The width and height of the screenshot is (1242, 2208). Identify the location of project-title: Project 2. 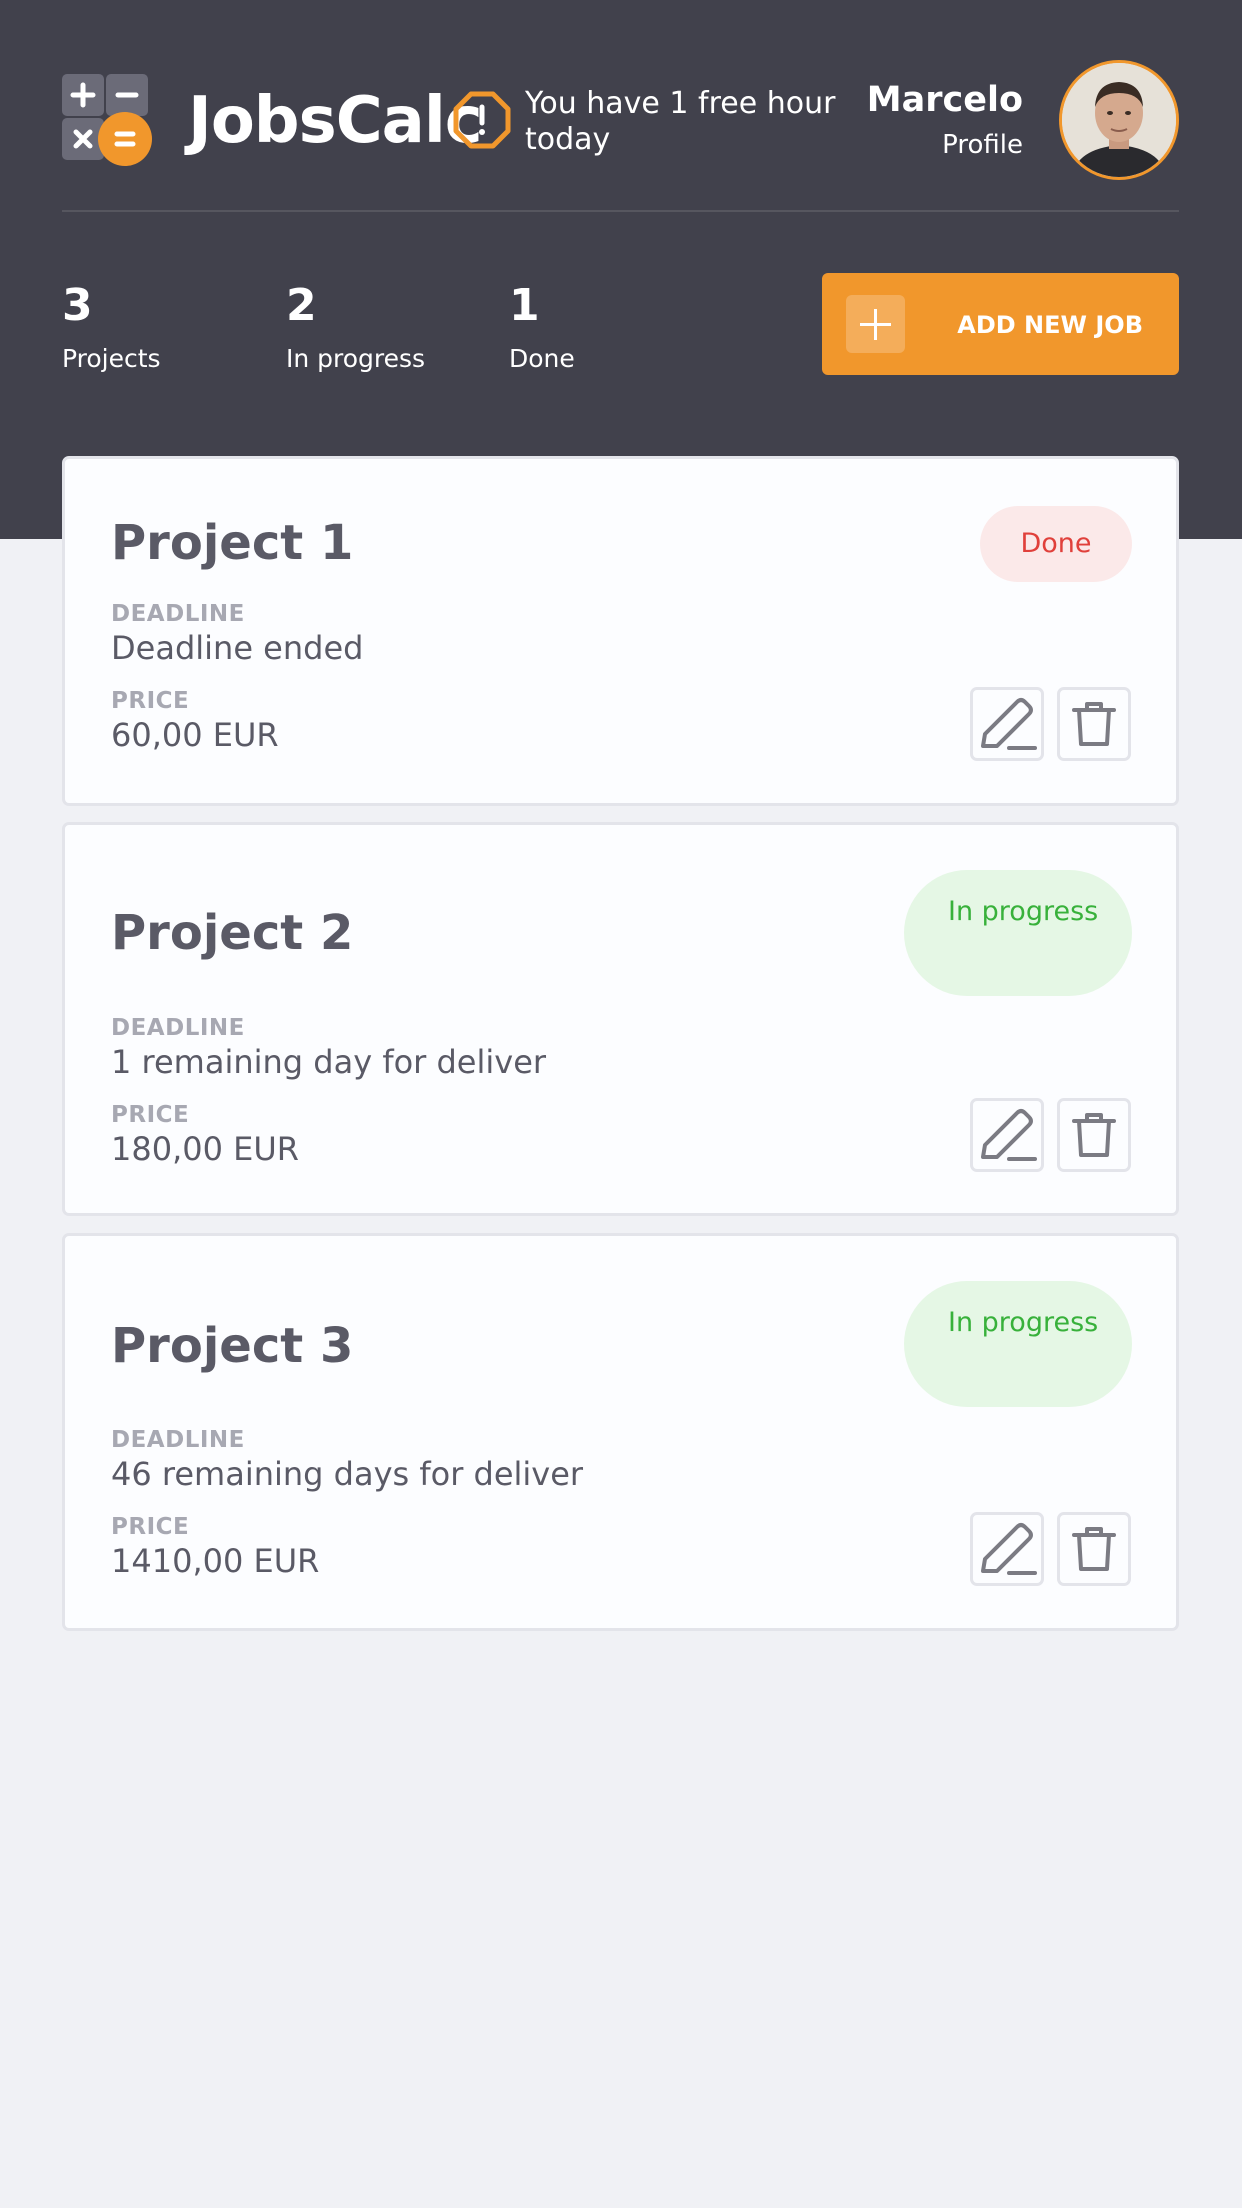
(232, 933).